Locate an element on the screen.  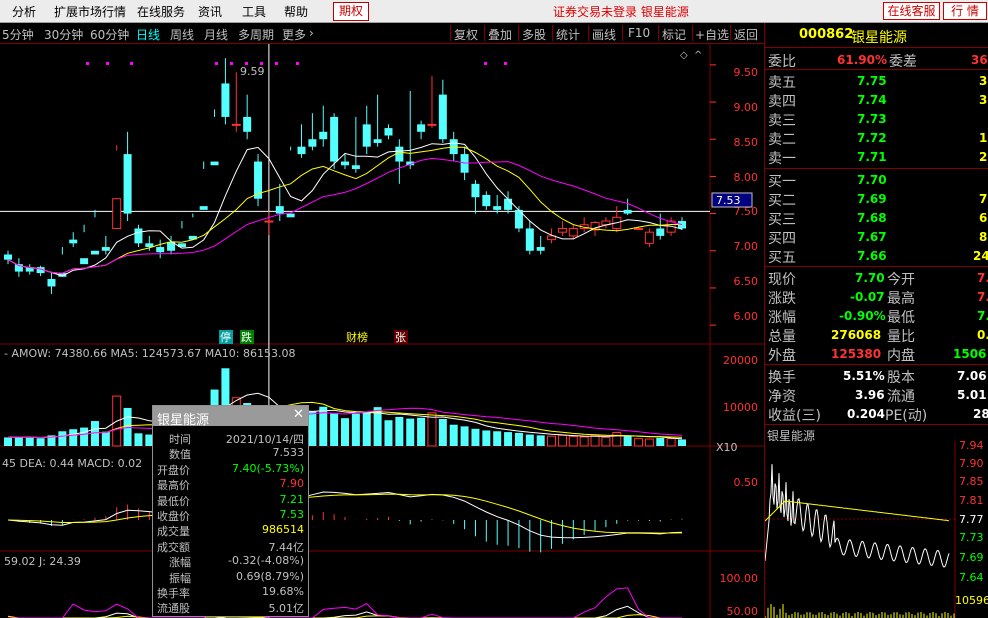
popup-row-value: 7.53 is located at coordinates (292, 514).